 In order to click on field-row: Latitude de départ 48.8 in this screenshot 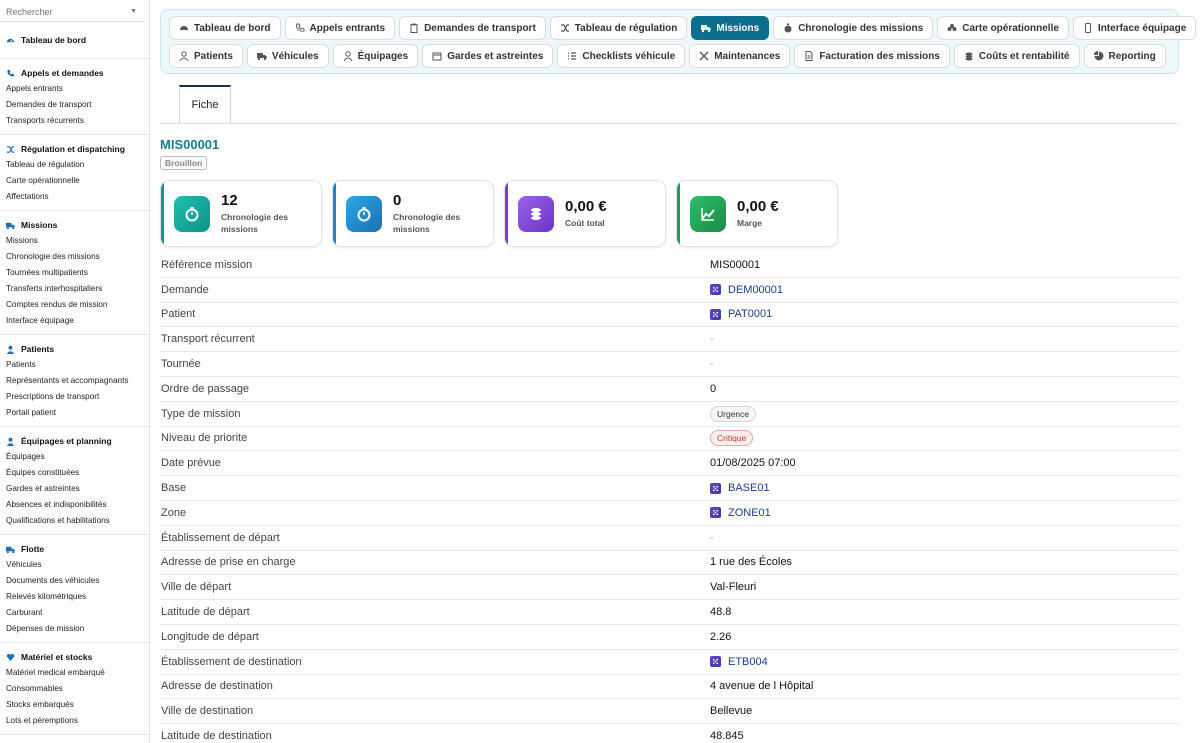, I will do `click(669, 612)`.